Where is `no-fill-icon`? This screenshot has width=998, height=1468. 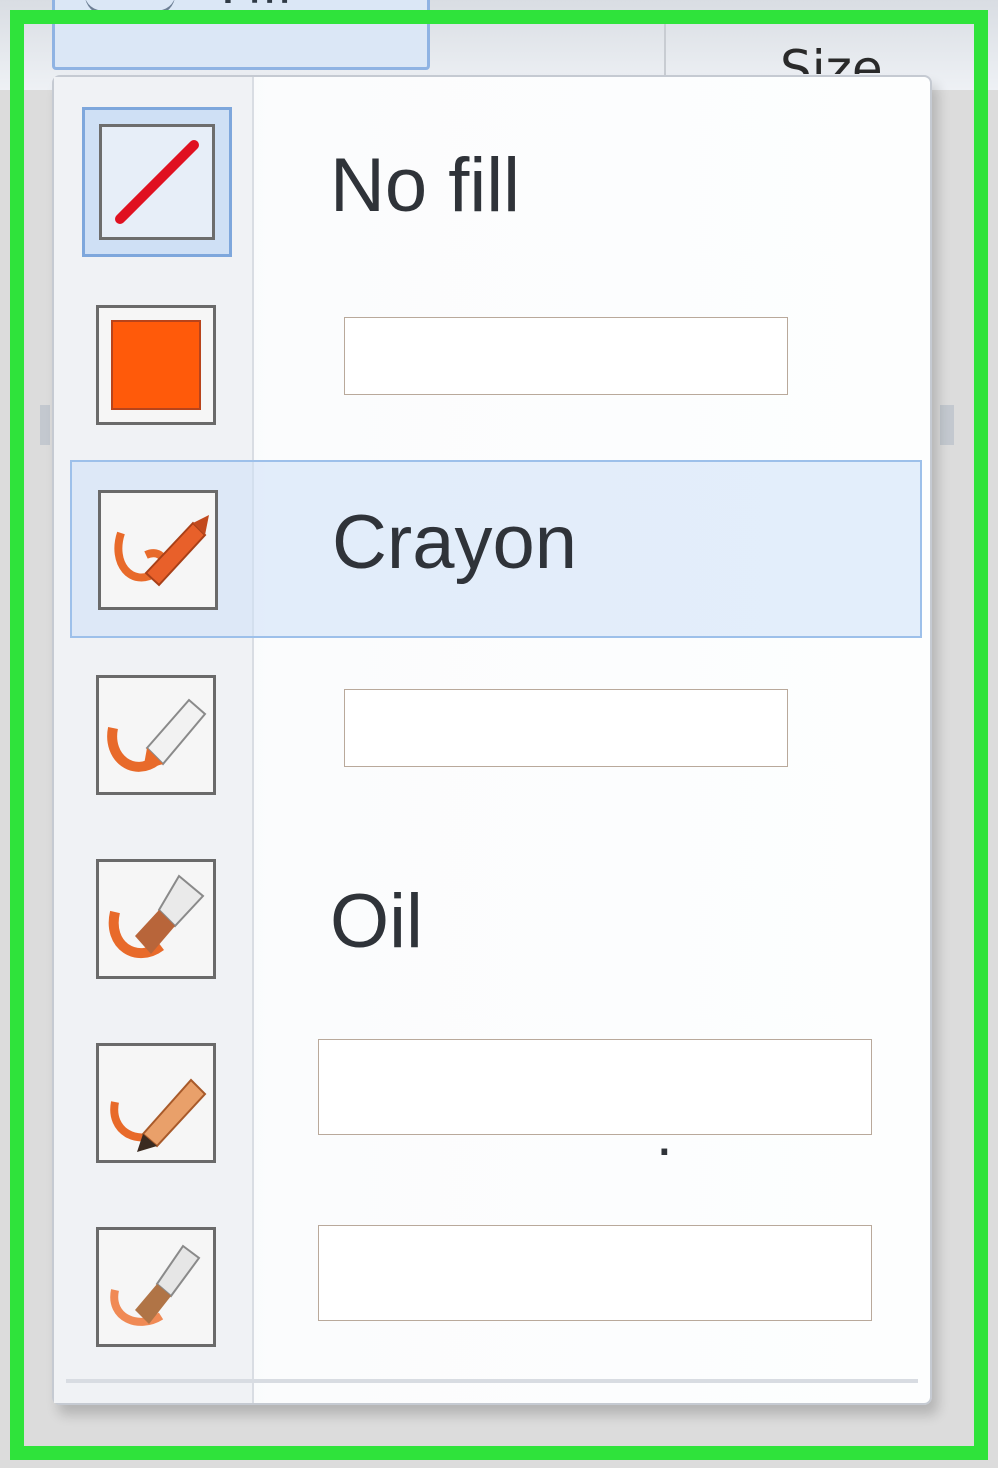 no-fill-icon is located at coordinates (157, 182).